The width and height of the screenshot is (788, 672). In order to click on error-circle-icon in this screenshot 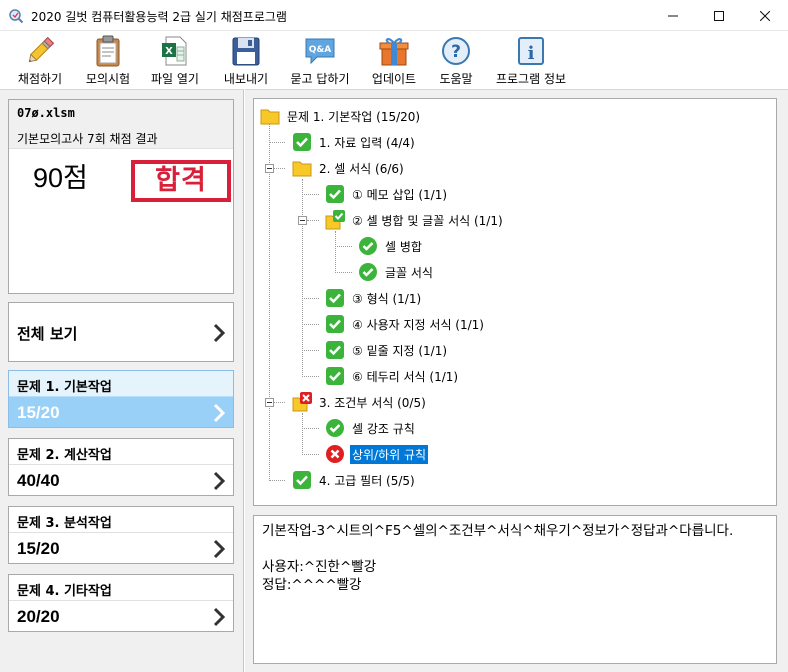, I will do `click(335, 454)`.